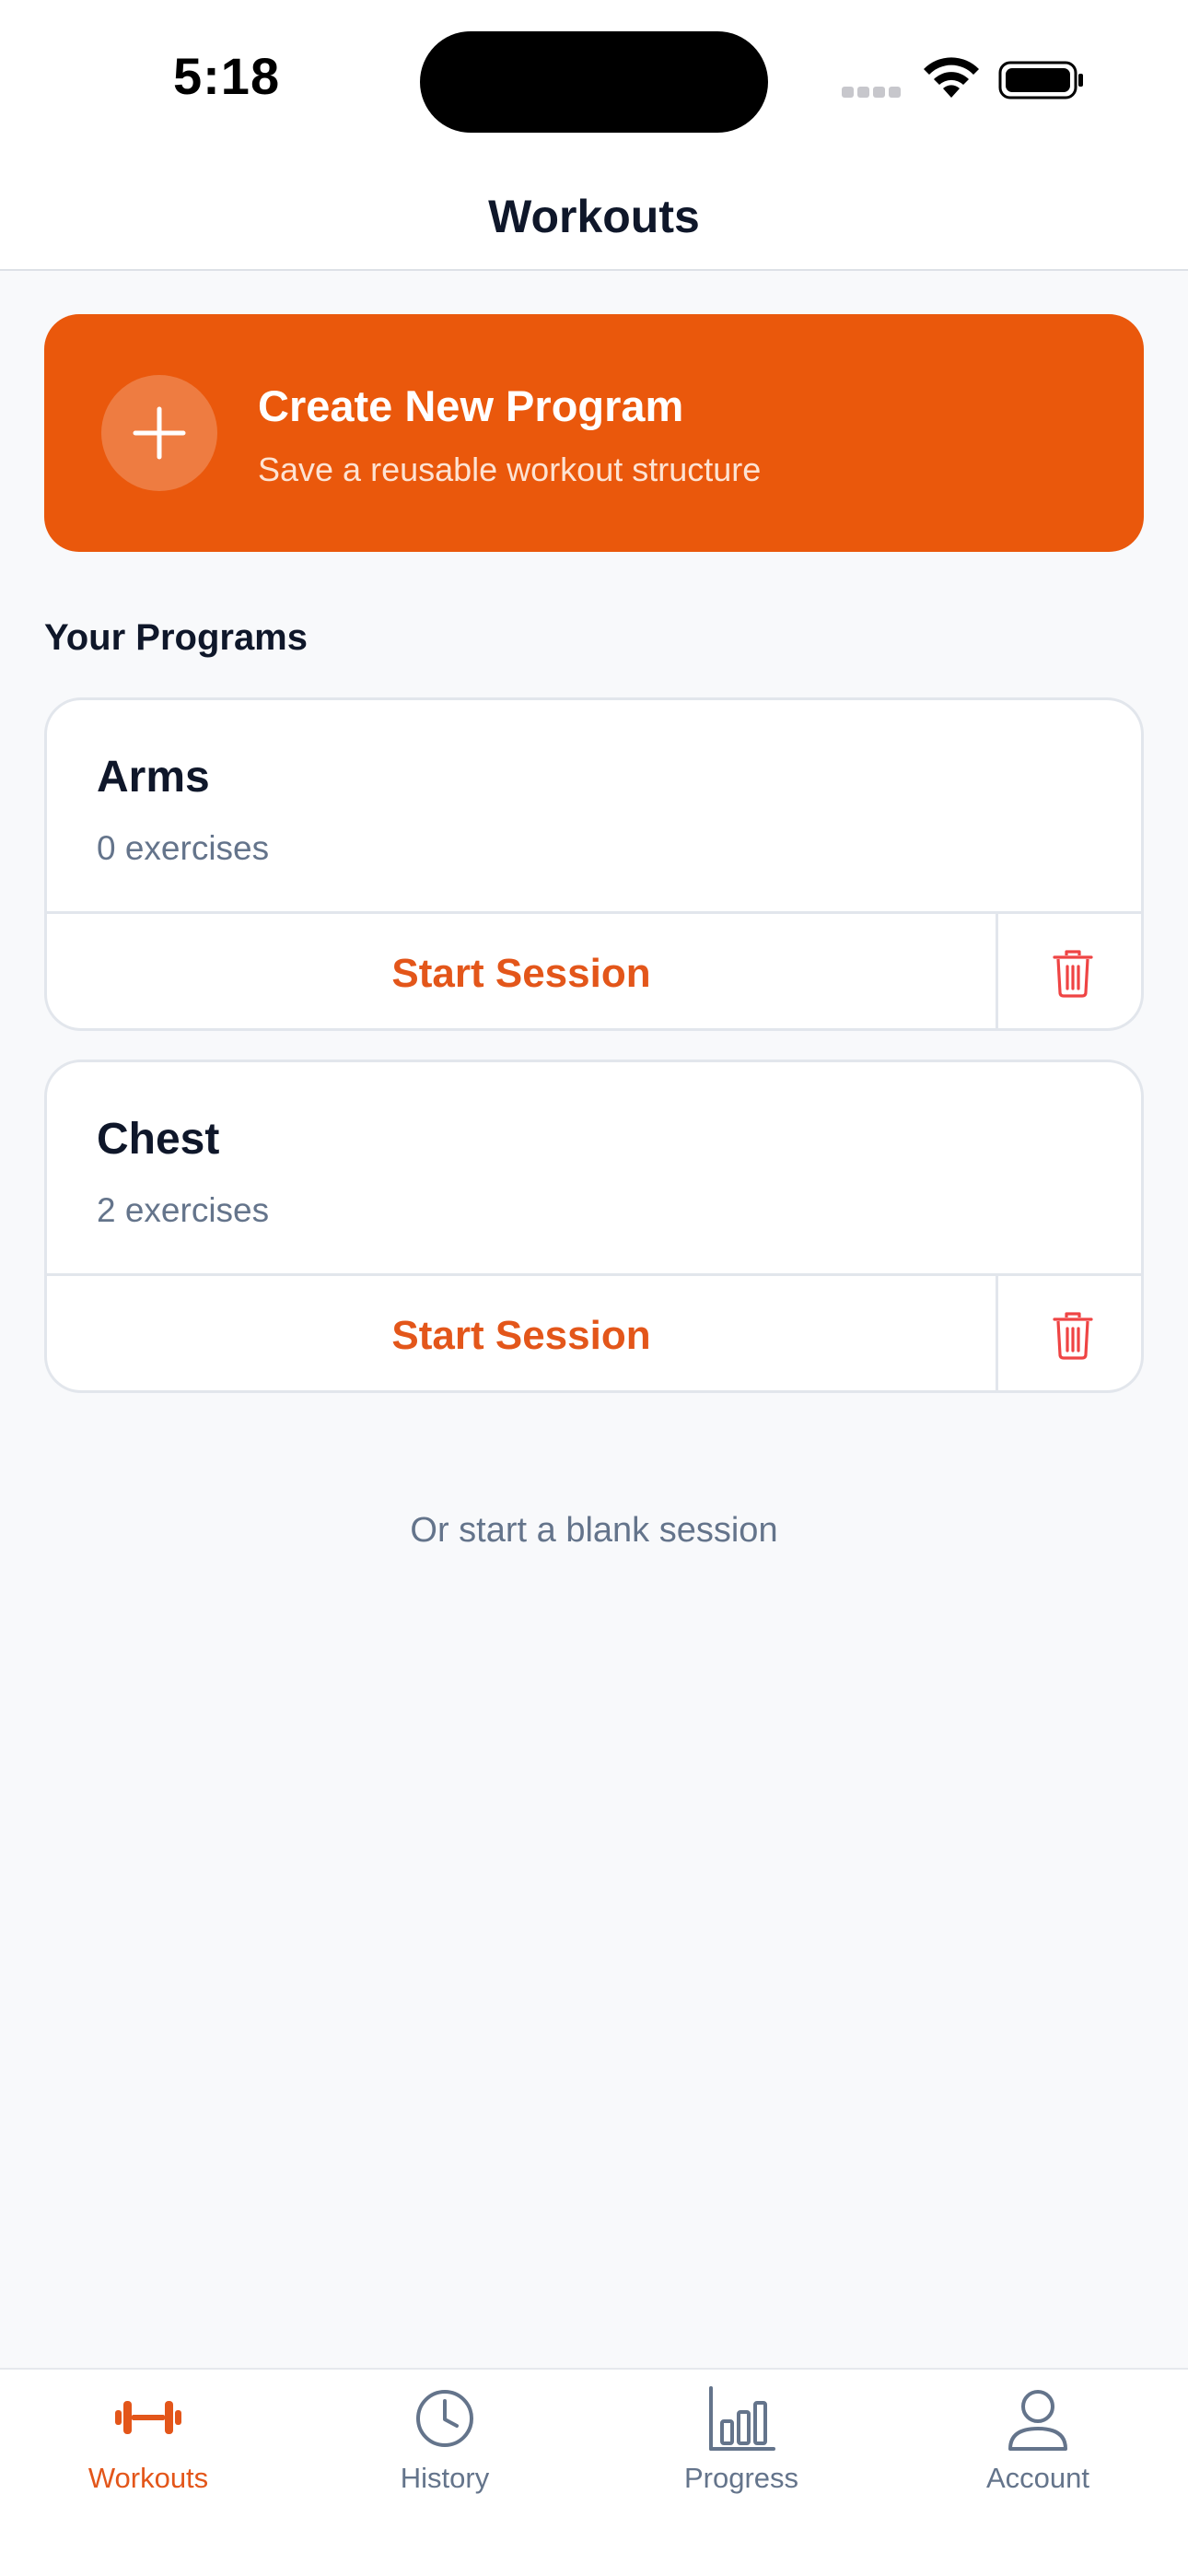  Describe the element at coordinates (148, 2417) in the screenshot. I see `dumbbell-icon` at that location.